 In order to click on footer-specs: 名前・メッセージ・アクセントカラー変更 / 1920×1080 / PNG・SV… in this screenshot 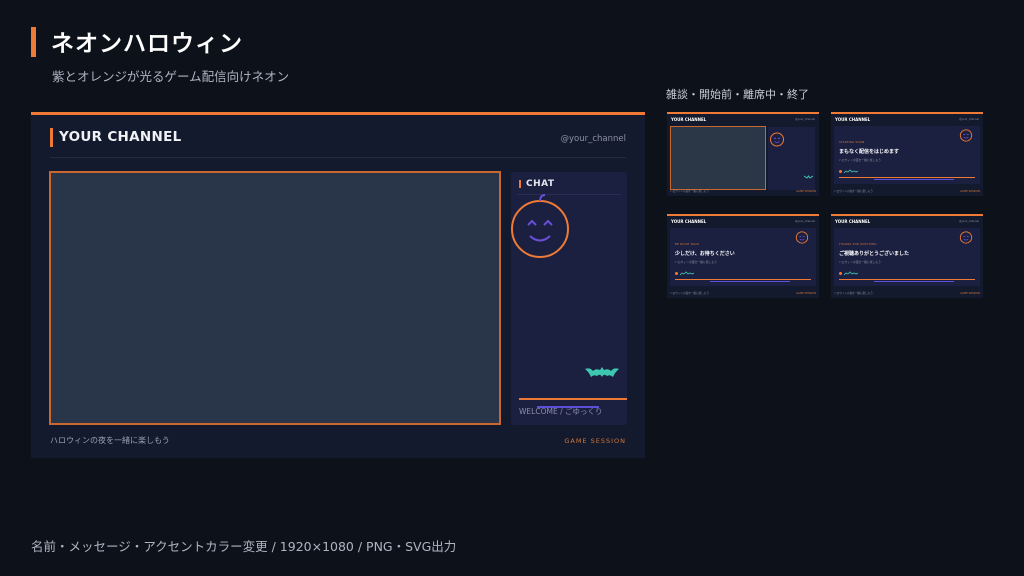, I will do `click(244, 546)`.